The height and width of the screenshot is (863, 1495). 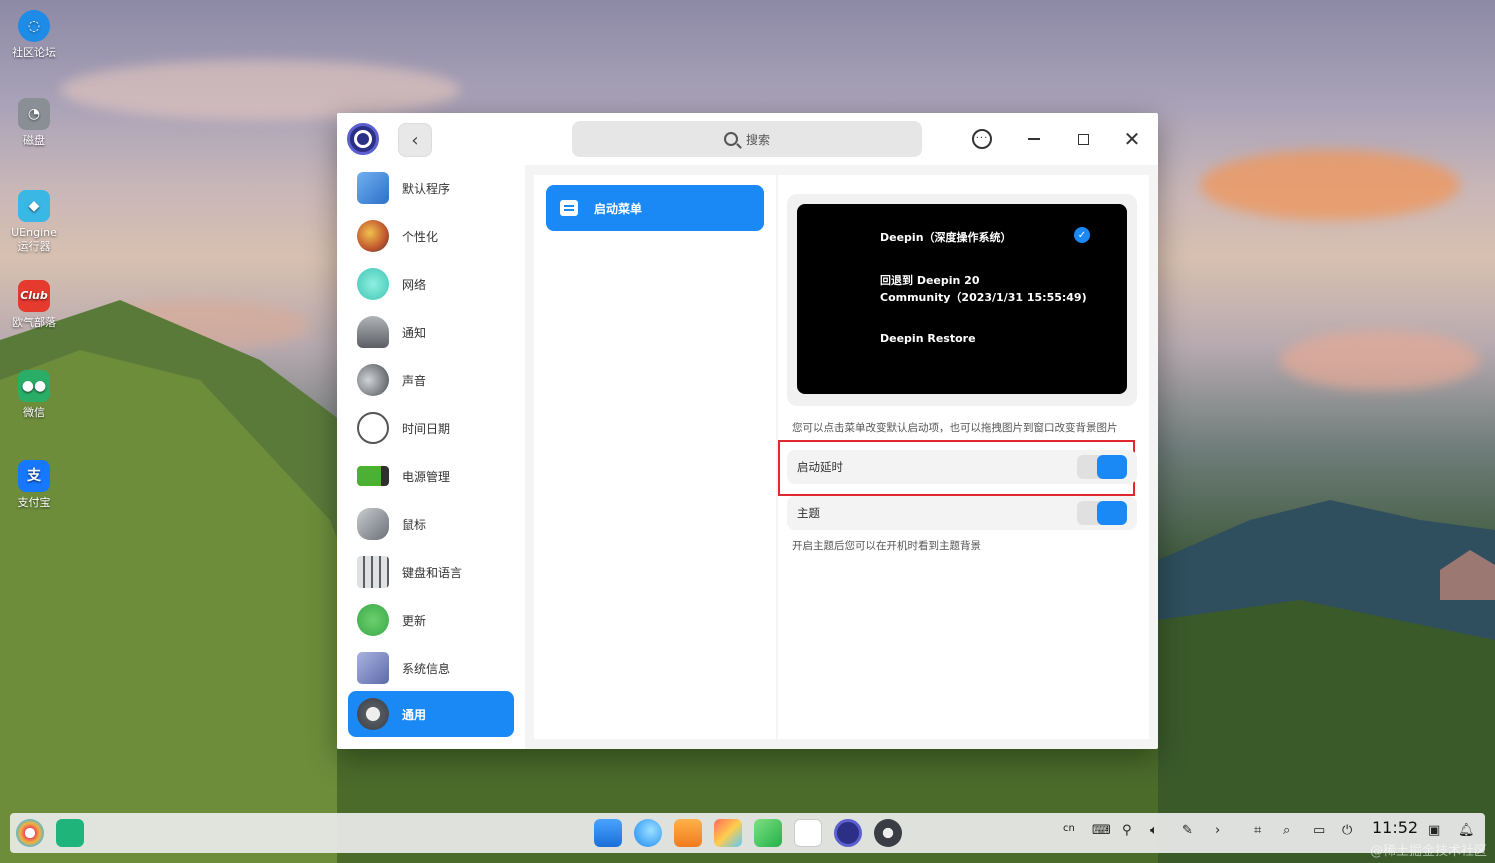 What do you see at coordinates (34, 52) in the screenshot?
I see `desktop-icon-label: 社区论坛` at bounding box center [34, 52].